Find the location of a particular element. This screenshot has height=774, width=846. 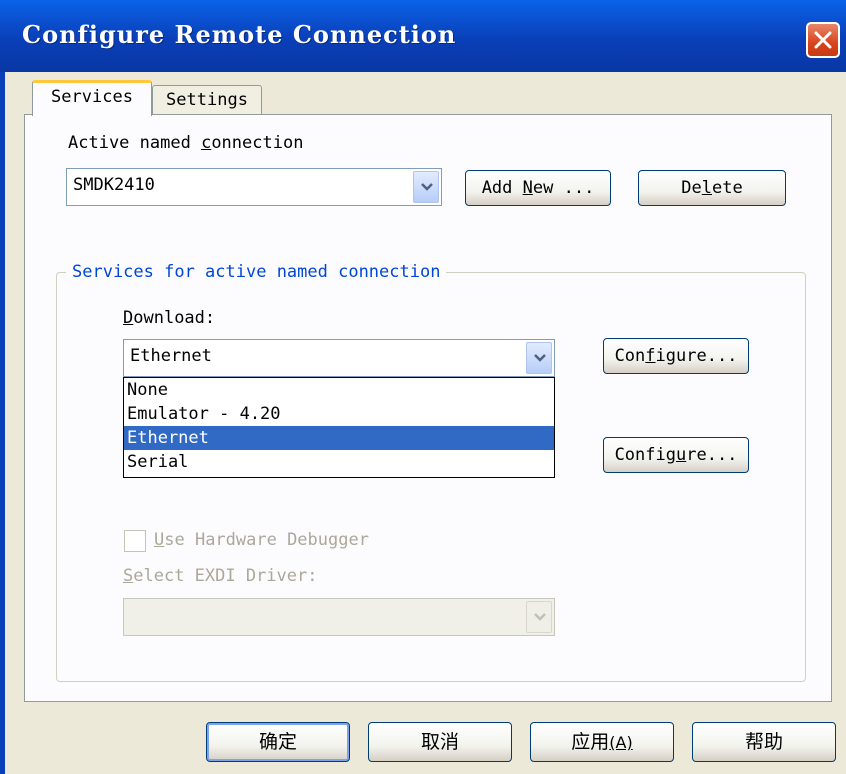

tab-settings: Settings is located at coordinates (207, 100).